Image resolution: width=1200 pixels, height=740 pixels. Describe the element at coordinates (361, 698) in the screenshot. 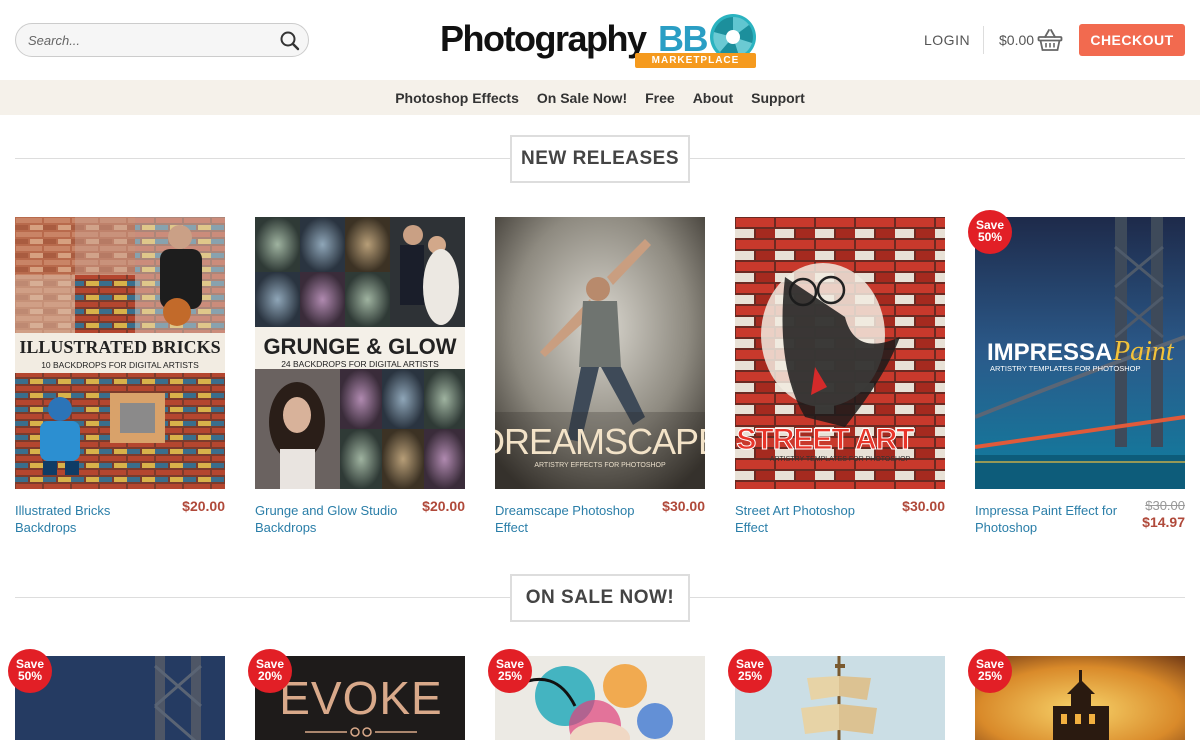

I see `cover-title: EVOKE` at that location.